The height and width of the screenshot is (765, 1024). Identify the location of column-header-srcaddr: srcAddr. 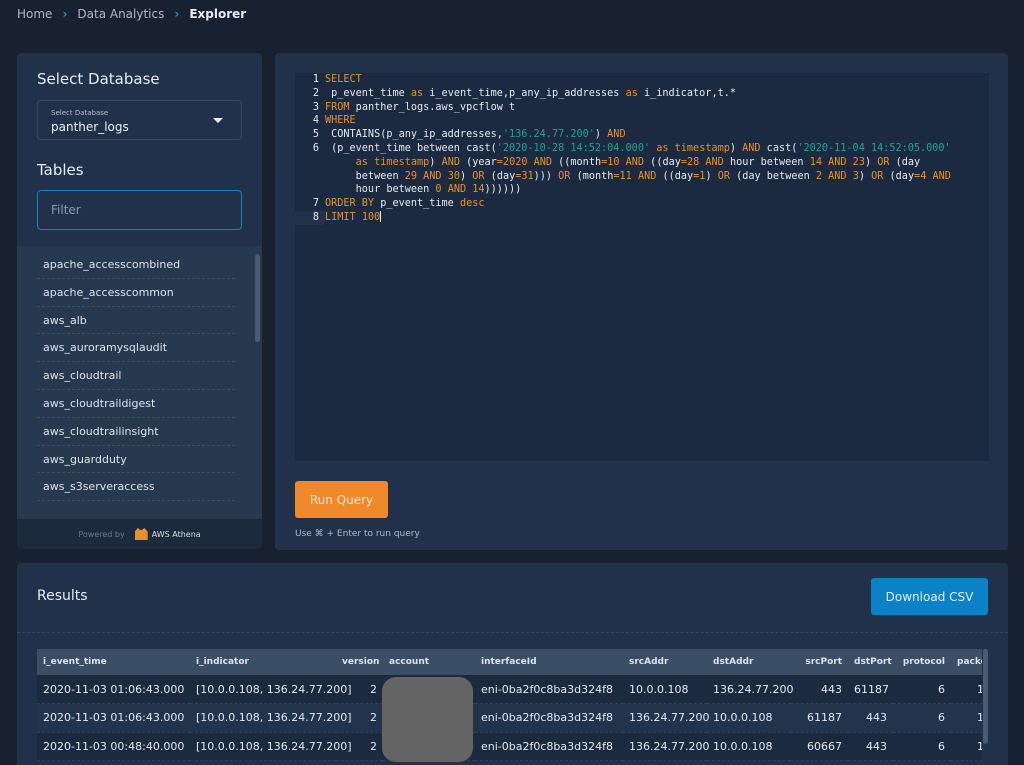
(665, 662).